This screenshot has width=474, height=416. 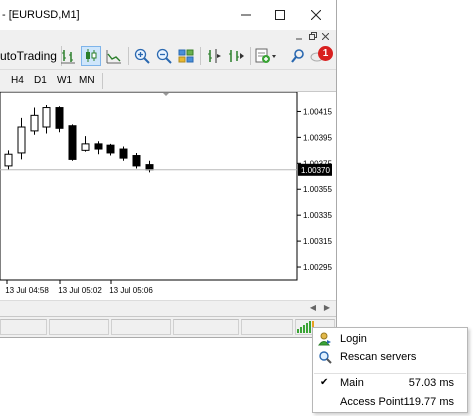 I want to click on scroll-left-arrow-icon: ◀, so click(x=313, y=308).